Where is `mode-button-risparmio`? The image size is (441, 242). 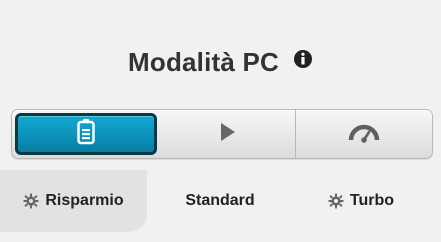 mode-button-risparmio is located at coordinates (86, 134).